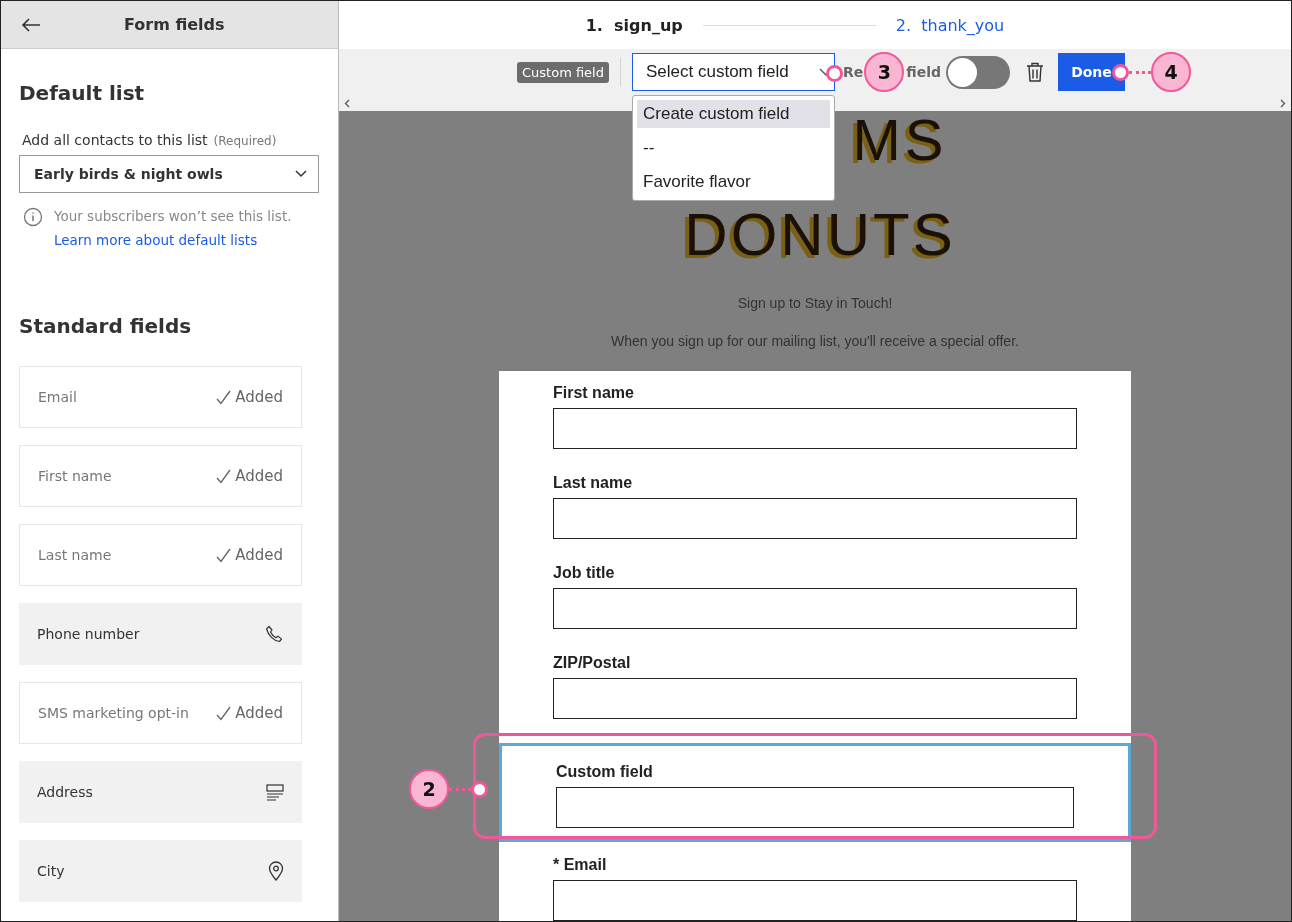 The height and width of the screenshot is (922, 1292). I want to click on required-note: (Required), so click(245, 141).